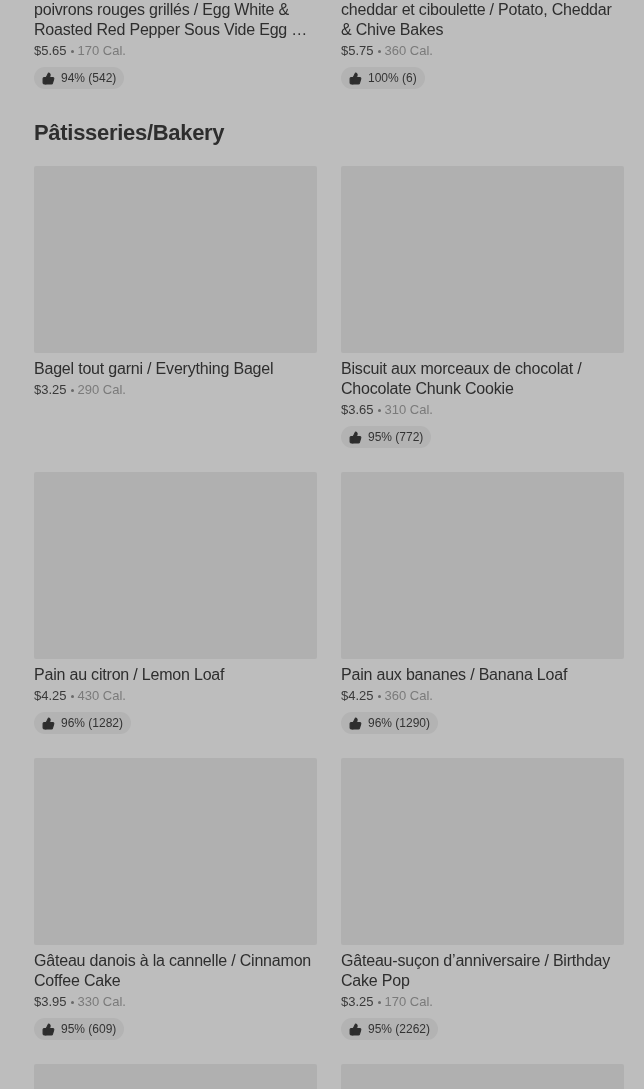  I want to click on item-title: Gâteau-suçon d’anniversaire / Birthday Cake Pop, so click(476, 971).